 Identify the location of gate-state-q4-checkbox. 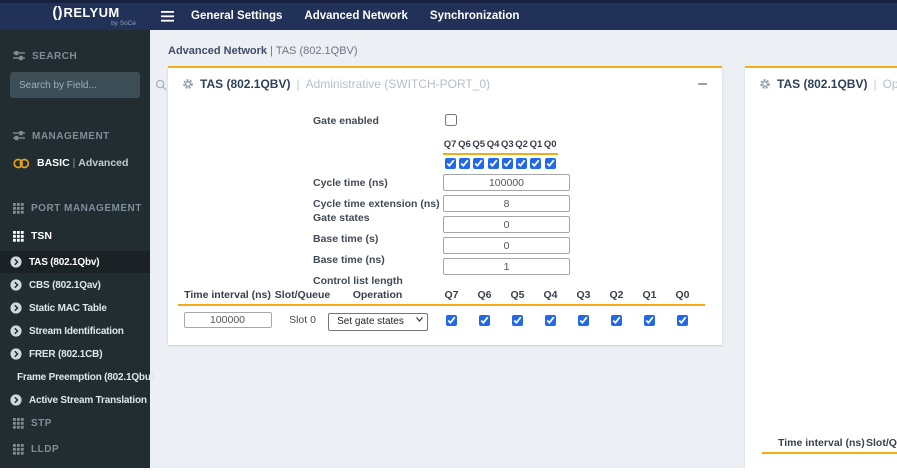
(493, 163).